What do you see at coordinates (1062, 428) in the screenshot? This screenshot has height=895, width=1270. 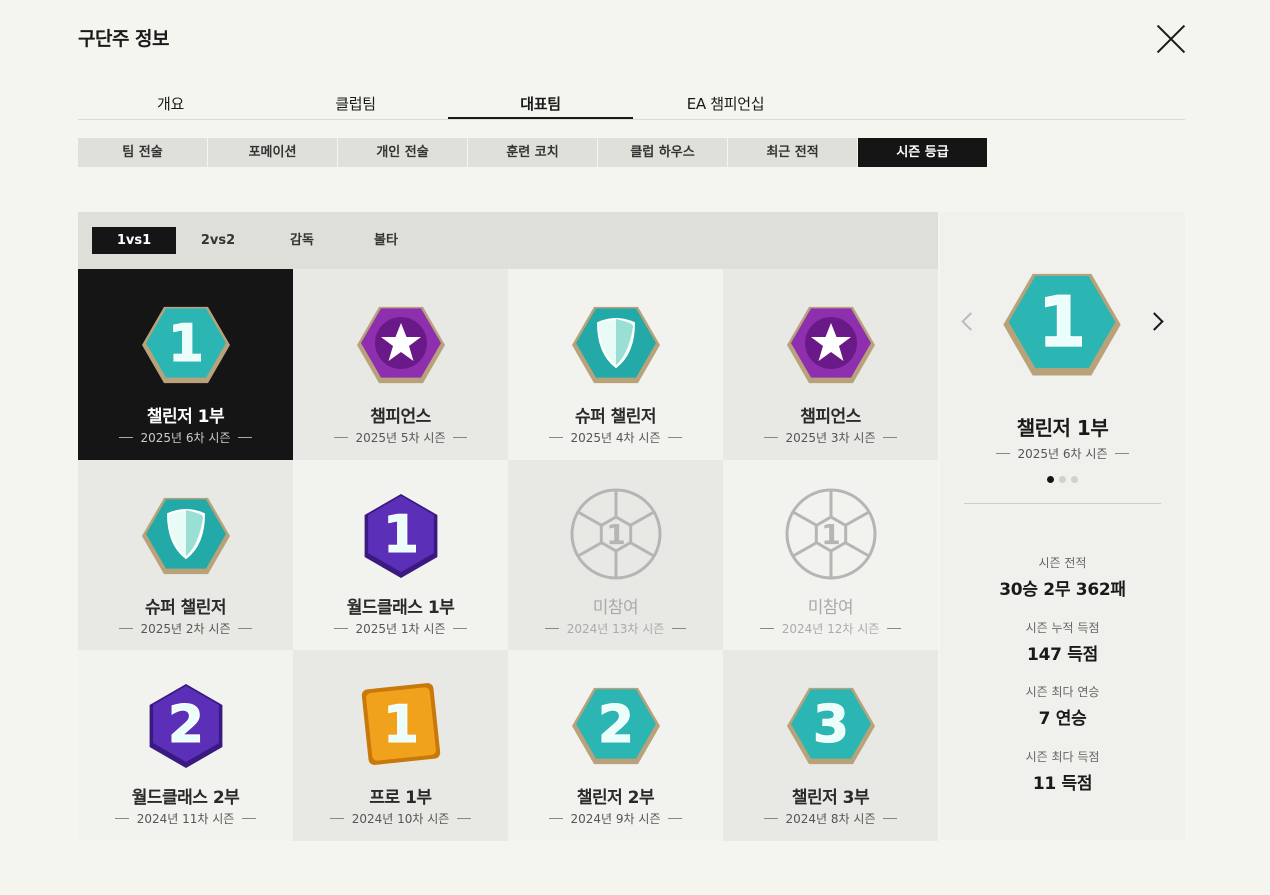 I see `detail-rank-name: 챌린저 1부` at bounding box center [1062, 428].